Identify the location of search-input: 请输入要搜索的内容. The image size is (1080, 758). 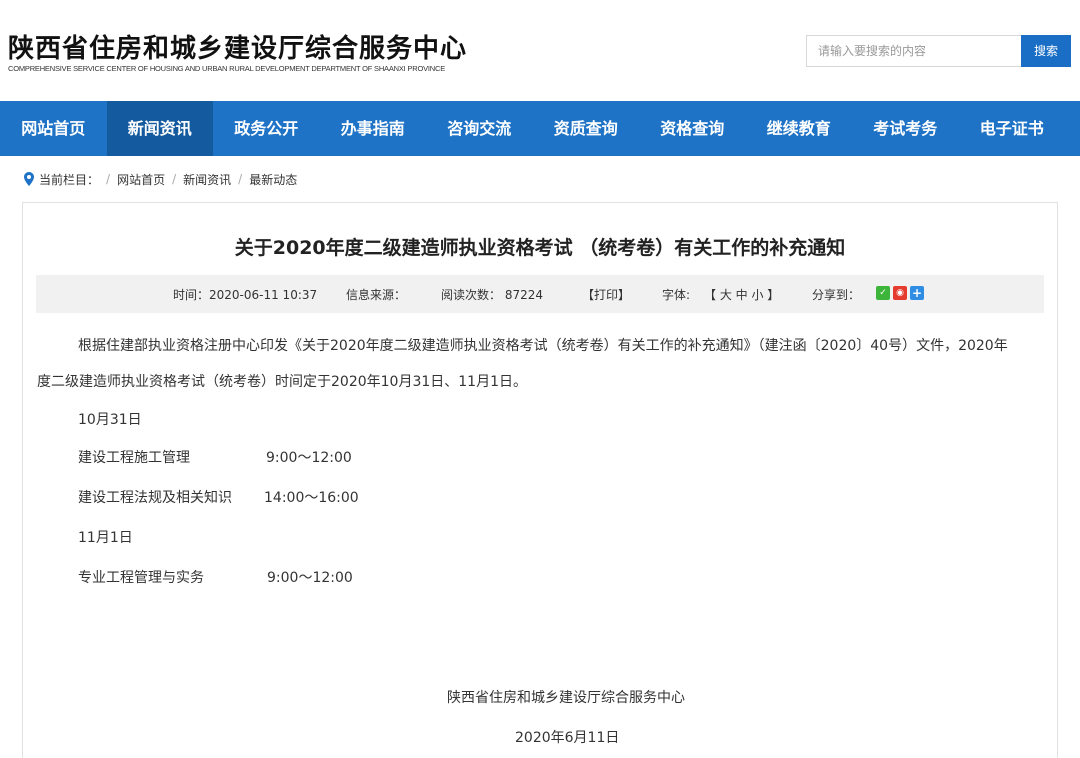
(913, 51).